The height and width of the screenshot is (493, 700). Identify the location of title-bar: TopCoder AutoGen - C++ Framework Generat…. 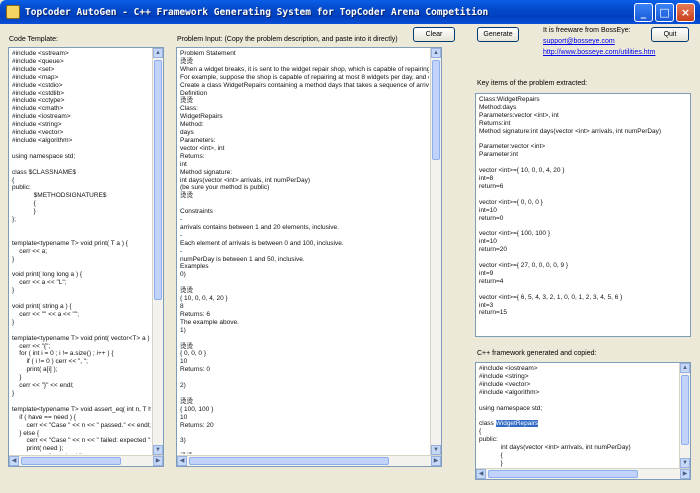
(350, 12).